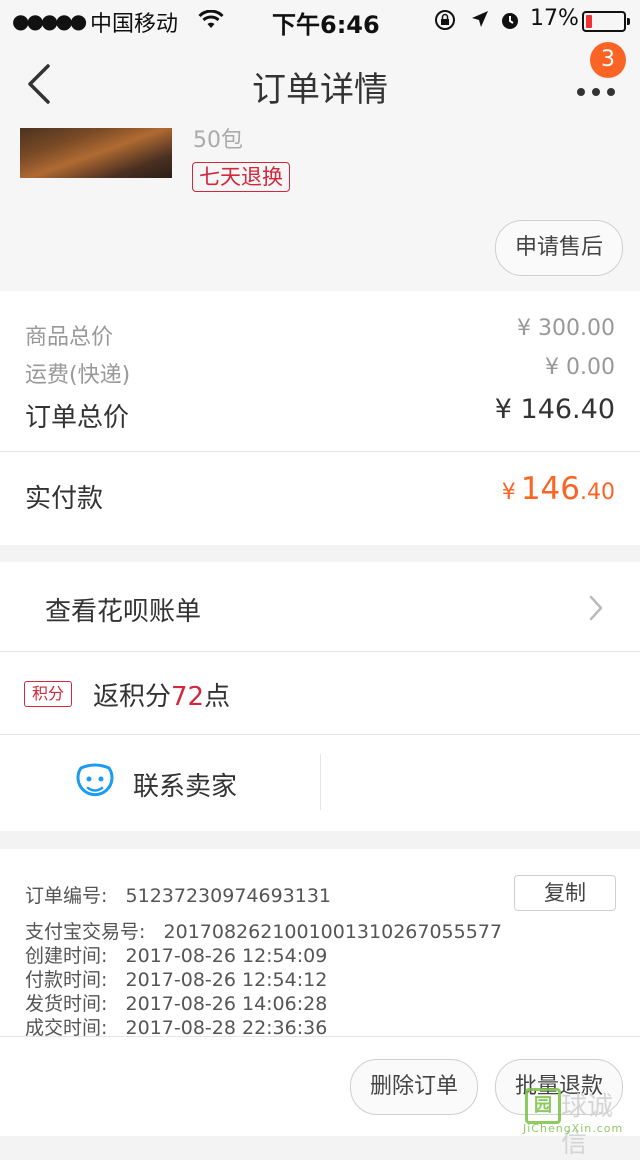  What do you see at coordinates (596, 610) in the screenshot?
I see `chevron-right-icon` at bounding box center [596, 610].